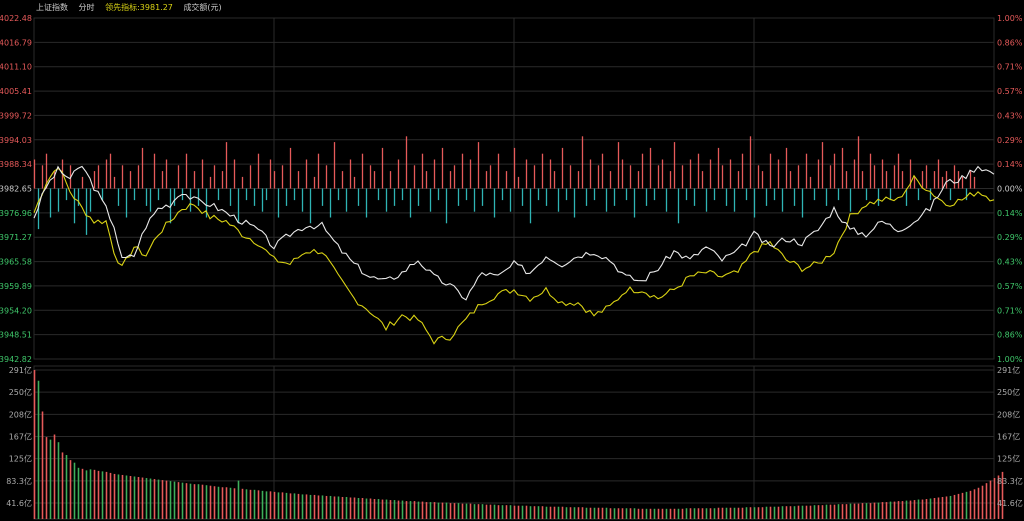 This screenshot has height=521, width=1024. Describe the element at coordinates (16, 262) in the screenshot. I see `price-tick-left: 3965.58` at that location.